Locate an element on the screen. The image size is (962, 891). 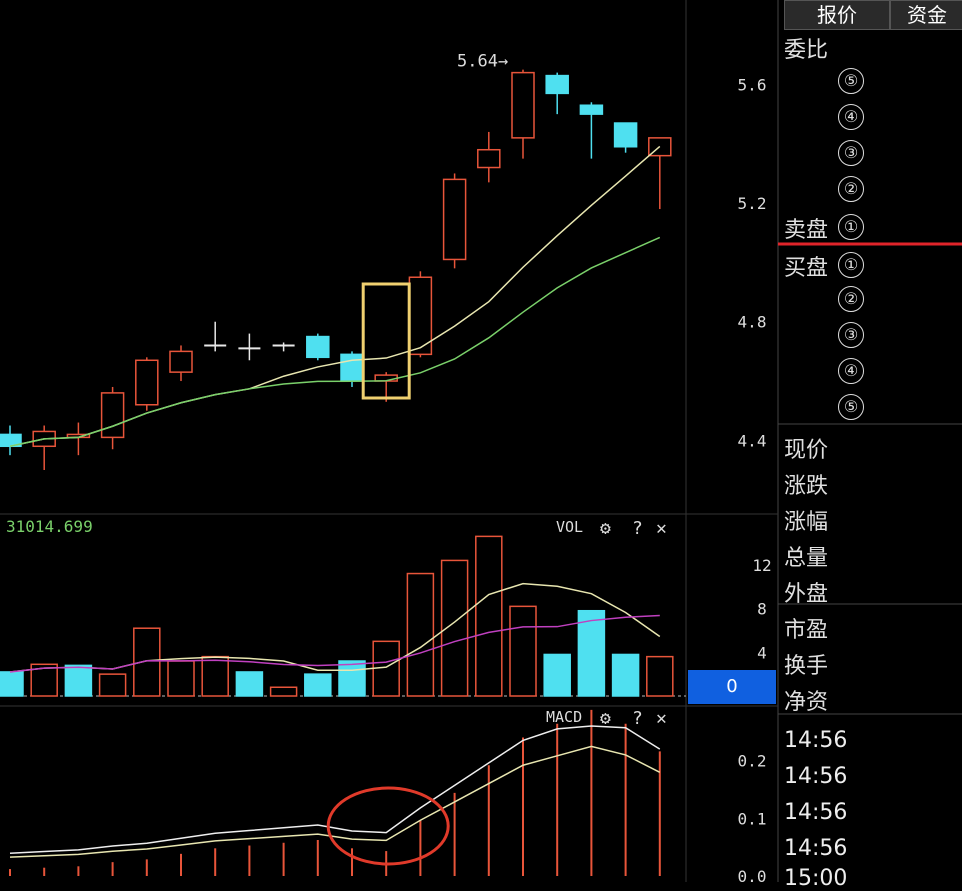
buy-level-1: ① is located at coordinates (851, 265).